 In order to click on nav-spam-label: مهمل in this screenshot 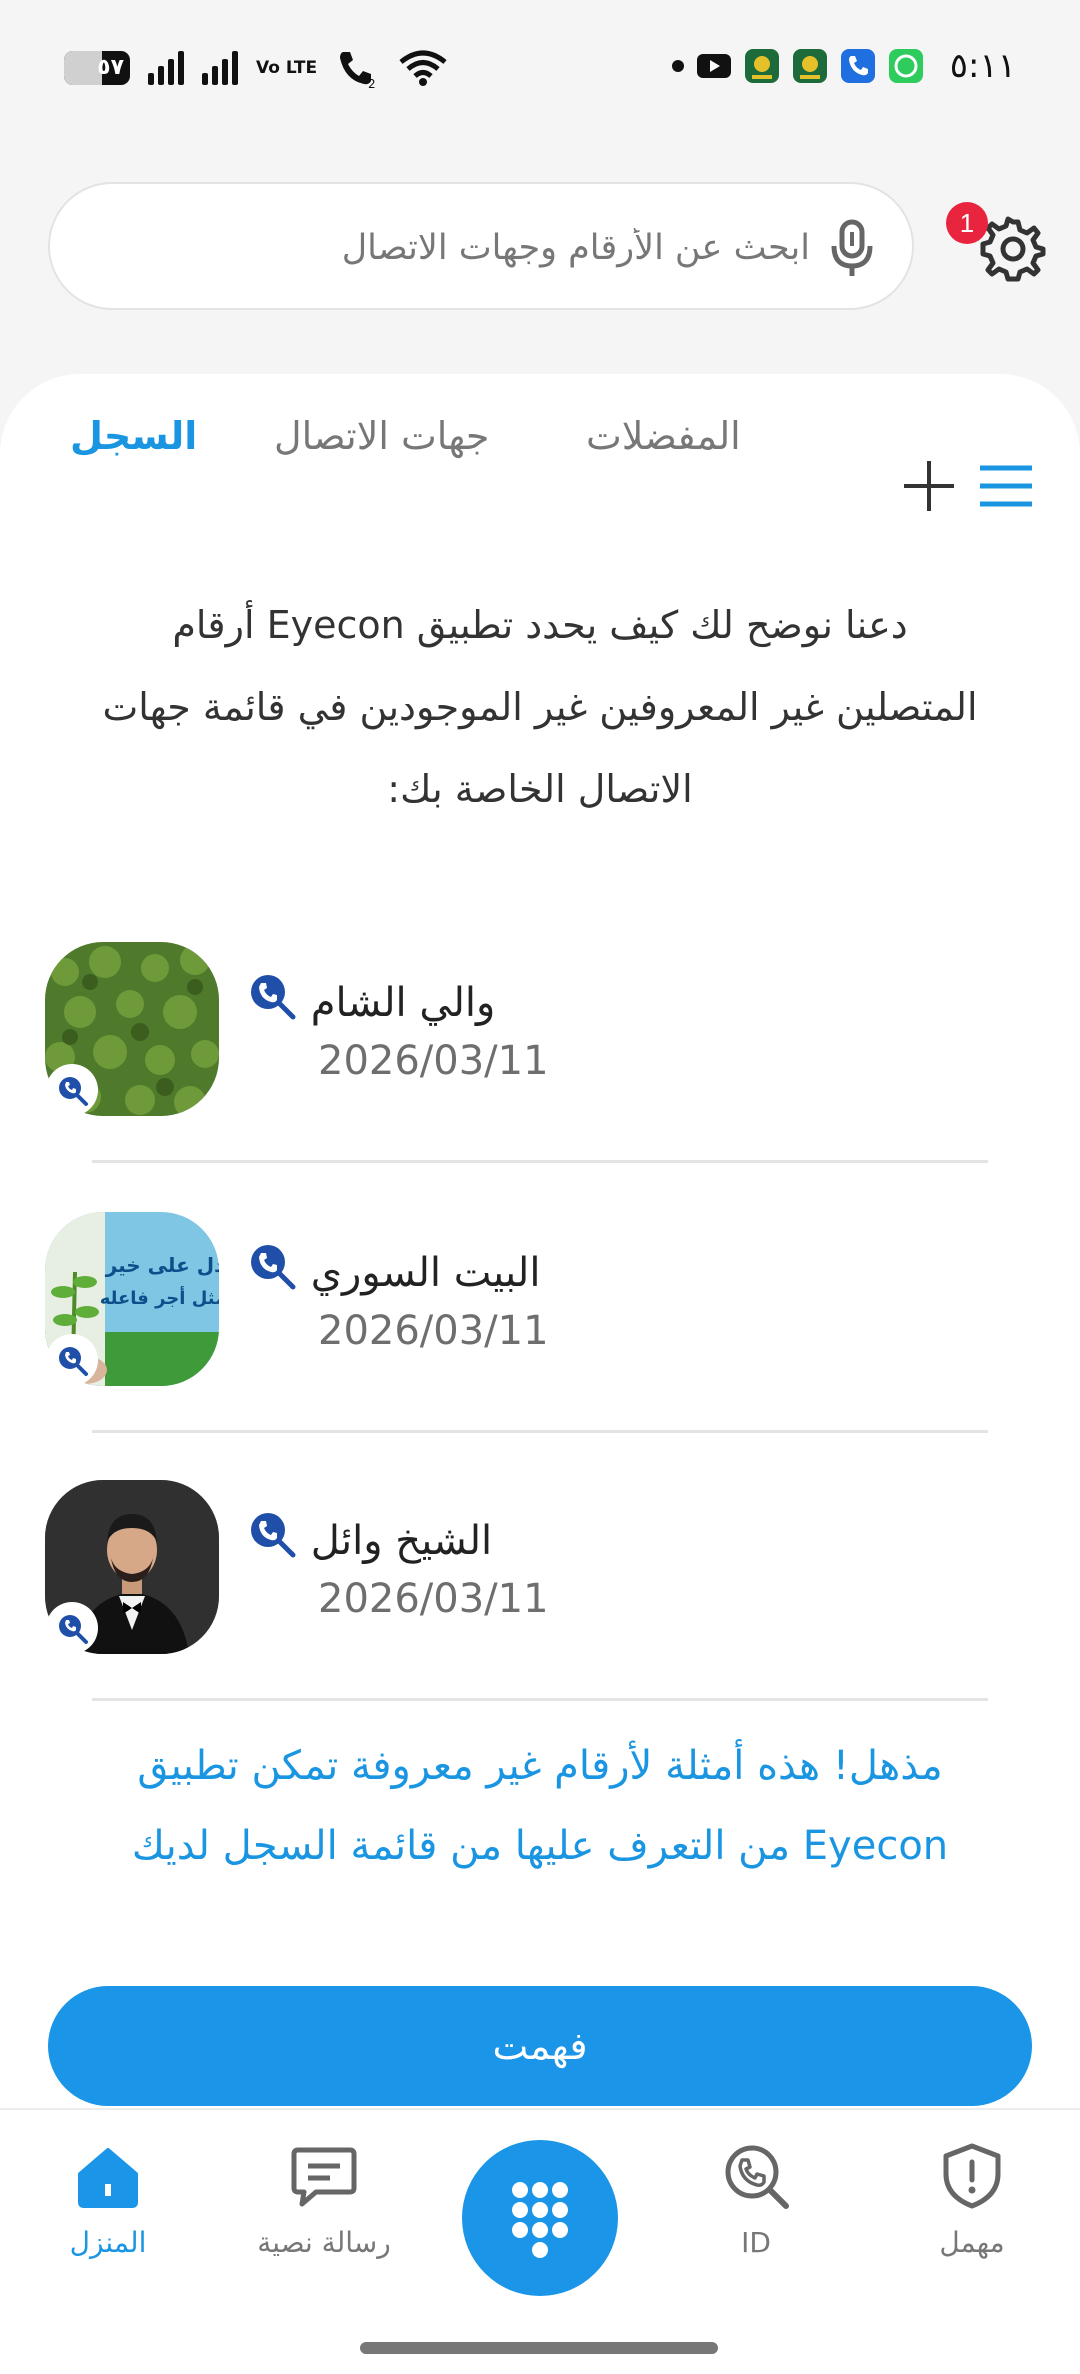, I will do `click(972, 2242)`.